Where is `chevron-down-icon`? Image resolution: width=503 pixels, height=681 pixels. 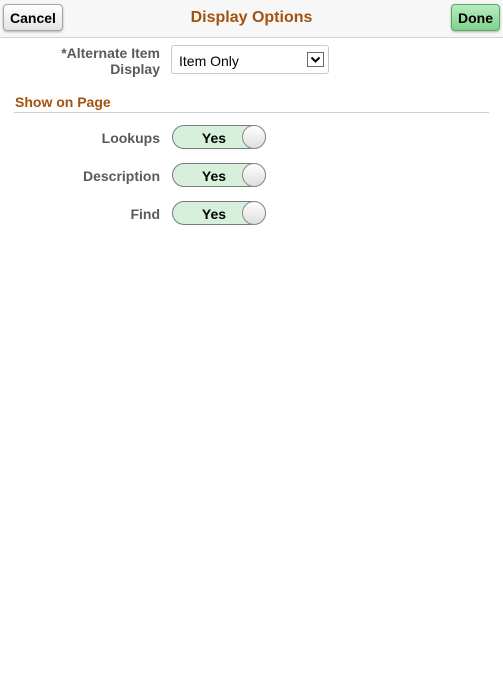
chevron-down-icon is located at coordinates (315, 59).